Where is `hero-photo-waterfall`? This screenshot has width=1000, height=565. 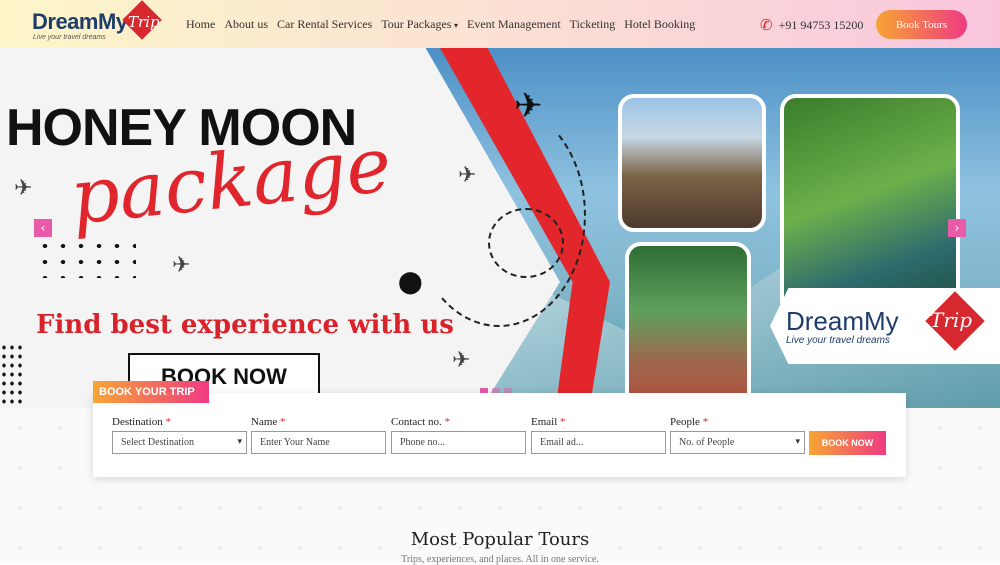 hero-photo-waterfall is located at coordinates (688, 325).